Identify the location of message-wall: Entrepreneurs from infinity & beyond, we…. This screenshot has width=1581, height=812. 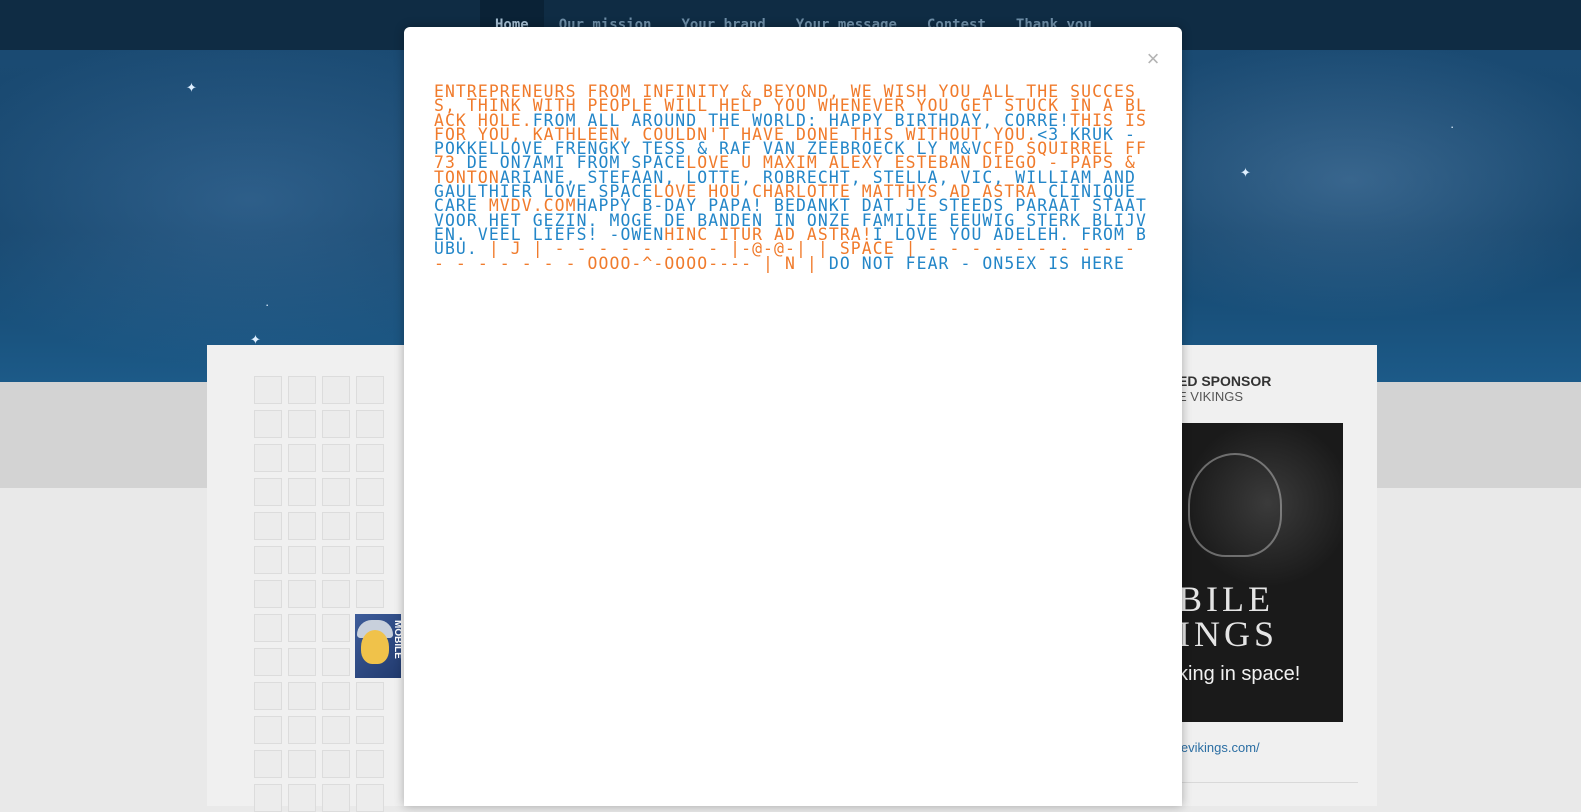
(793, 178).